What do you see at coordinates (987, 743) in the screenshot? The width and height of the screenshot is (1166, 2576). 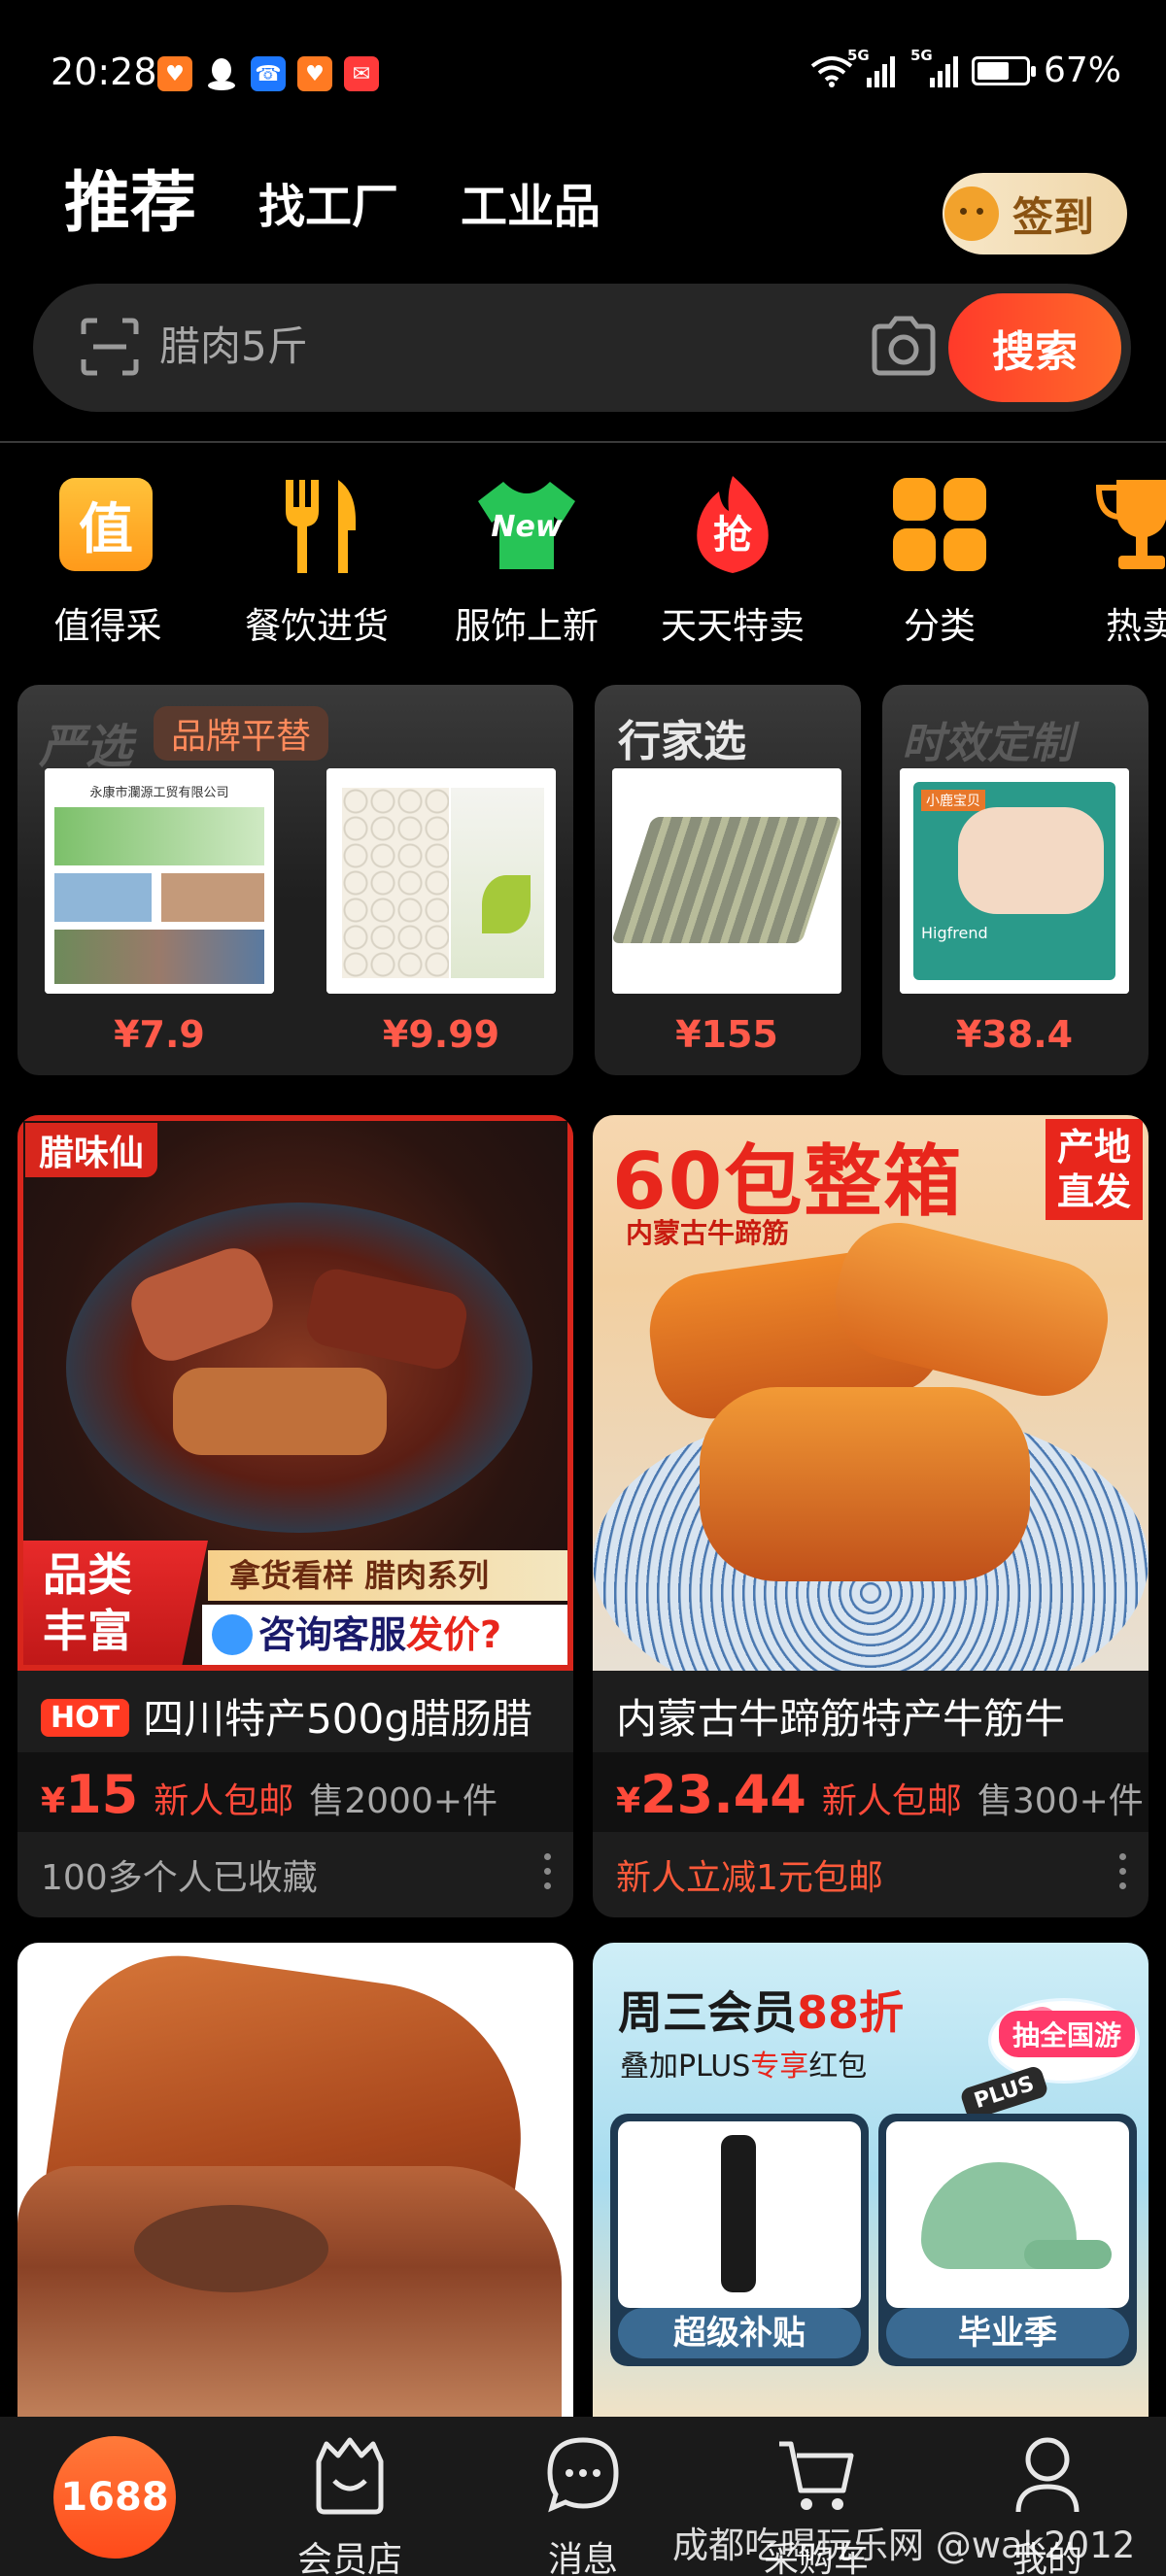 I see `promo-ghost-title: 时效定制` at bounding box center [987, 743].